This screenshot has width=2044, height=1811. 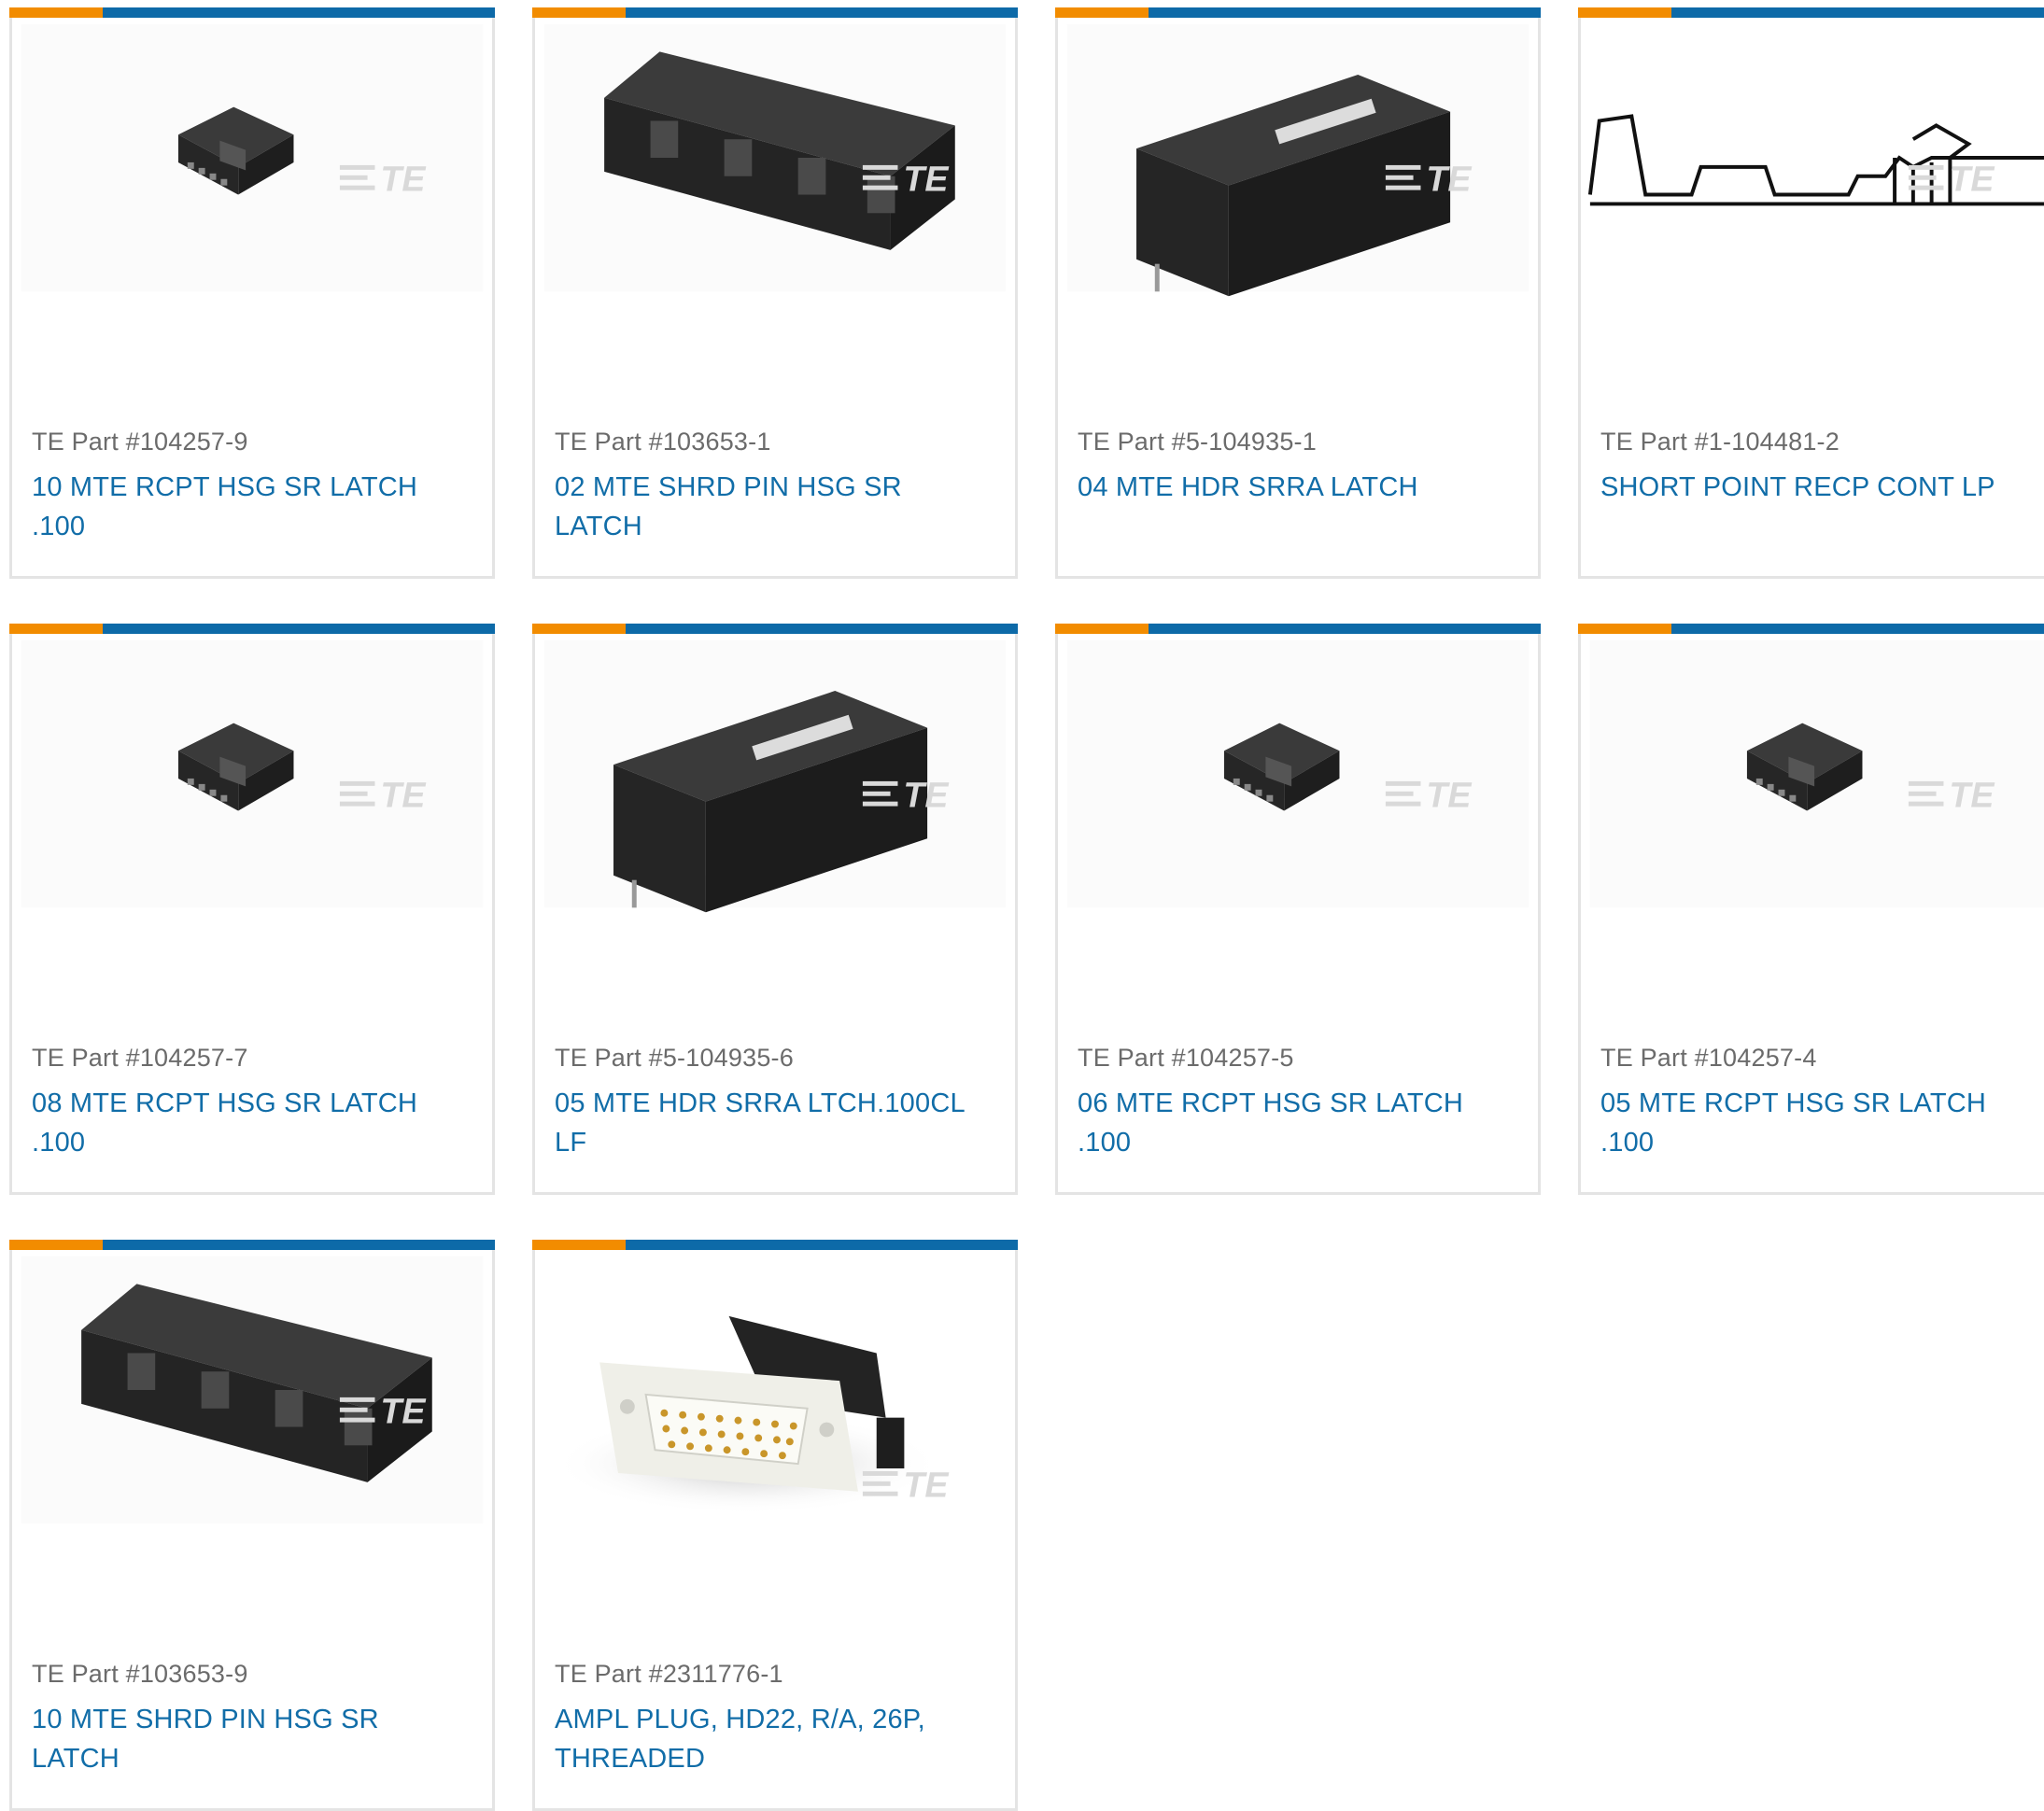 What do you see at coordinates (251, 1123) in the screenshot?
I see `product-description-link: 08 MTE RCPT HSG SR LATCH .100` at bounding box center [251, 1123].